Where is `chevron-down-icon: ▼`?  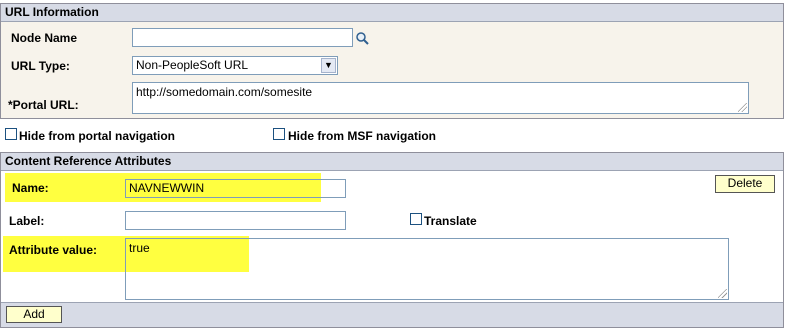
chevron-down-icon: ▼ is located at coordinates (328, 65).